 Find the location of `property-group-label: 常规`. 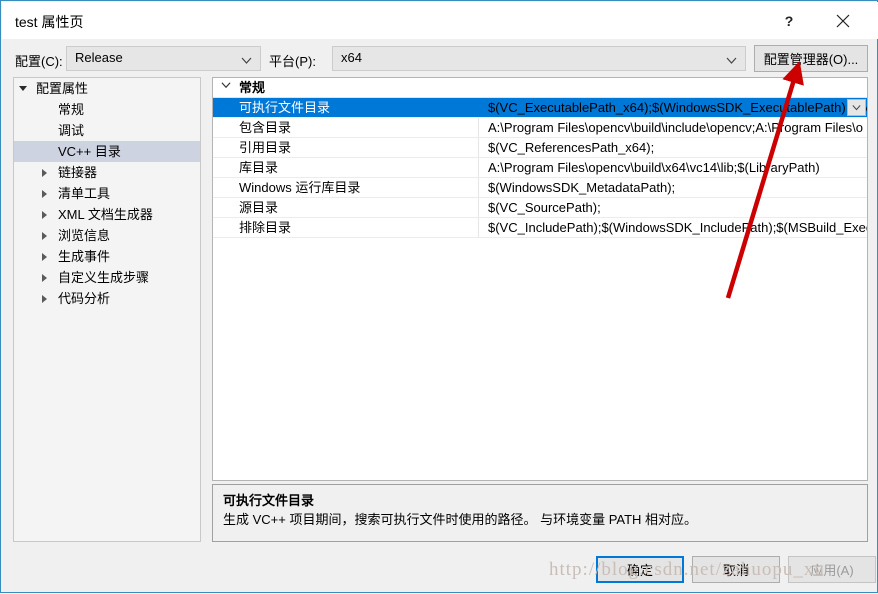

property-group-label: 常规 is located at coordinates (252, 87).